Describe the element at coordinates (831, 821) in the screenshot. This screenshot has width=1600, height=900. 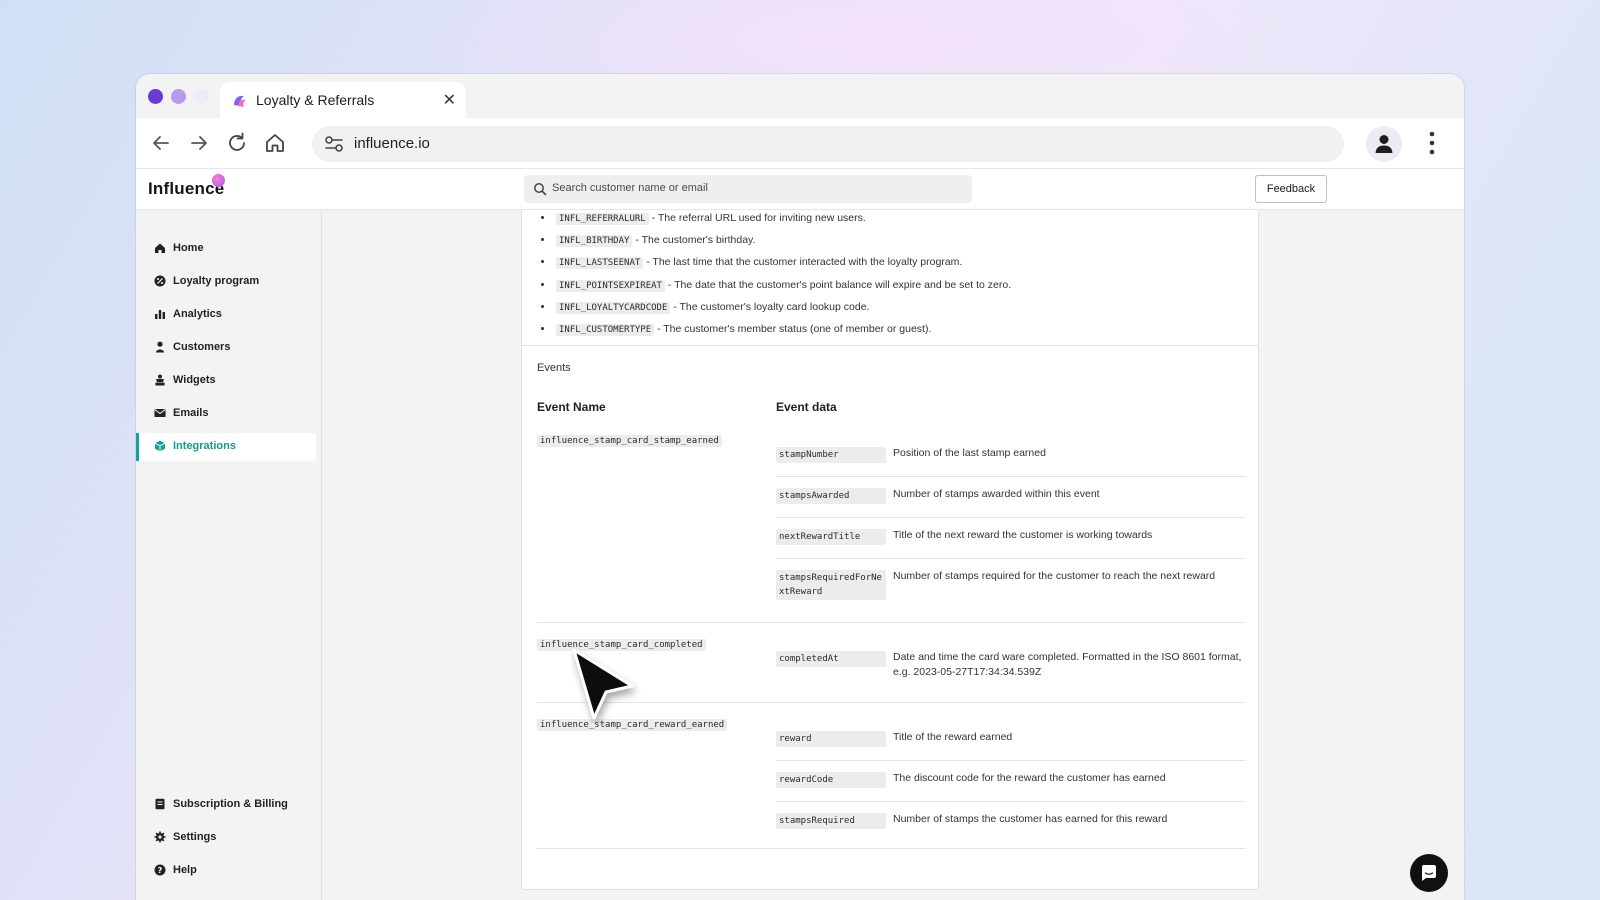
I see `event-data-key: stampsRequired` at that location.